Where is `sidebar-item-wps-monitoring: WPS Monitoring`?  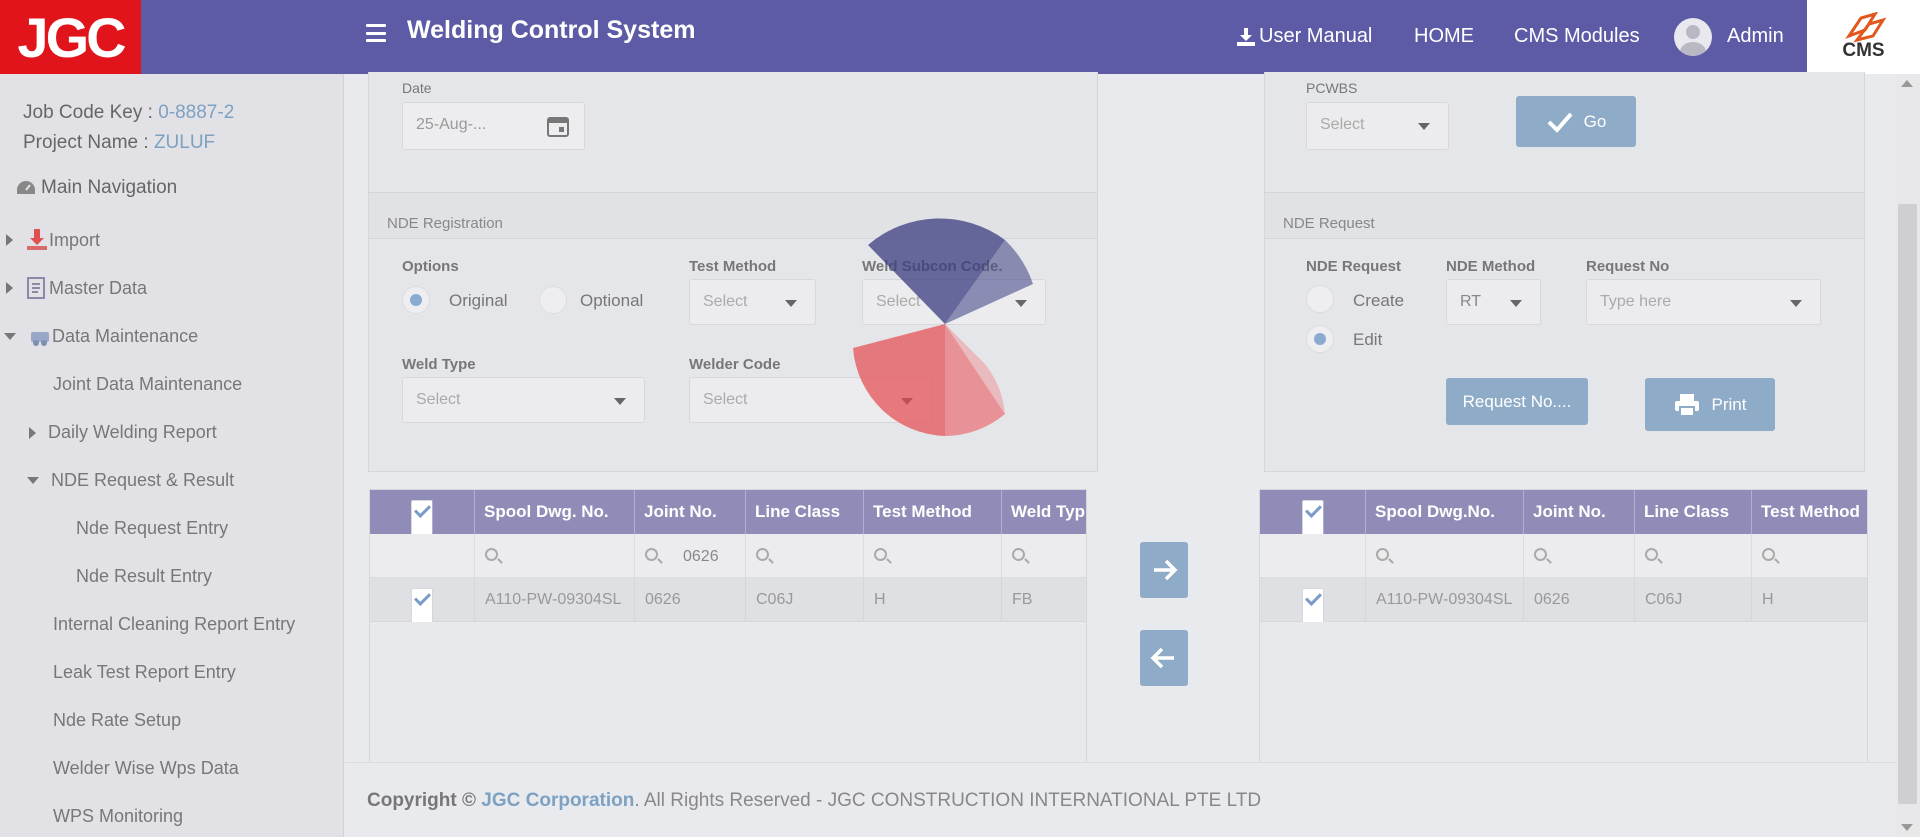
sidebar-item-wps-monitoring: WPS Monitoring is located at coordinates (118, 816).